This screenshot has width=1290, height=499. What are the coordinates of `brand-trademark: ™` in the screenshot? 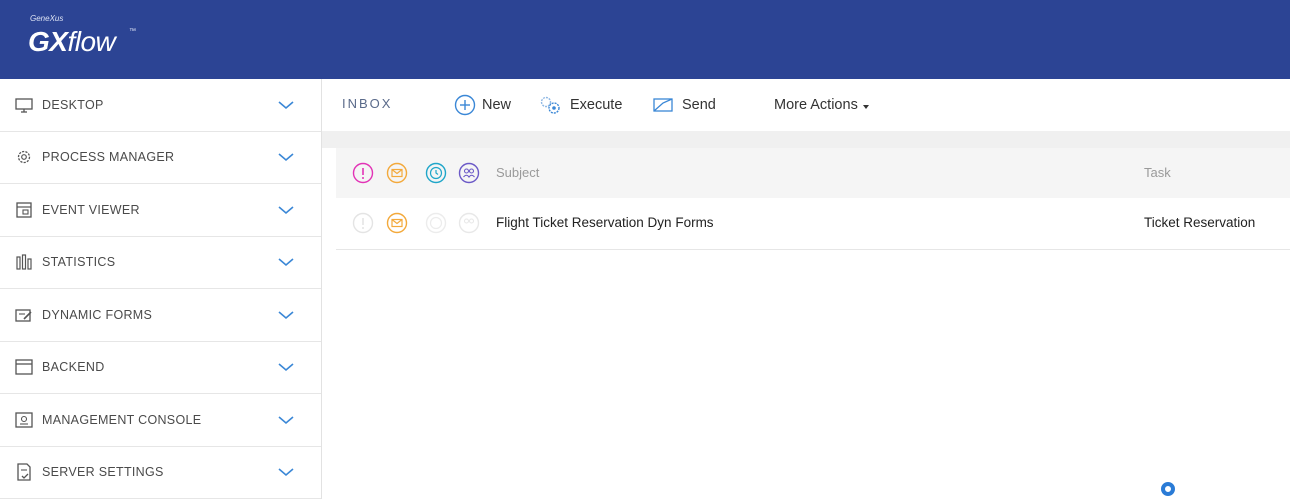 It's located at (132, 31).